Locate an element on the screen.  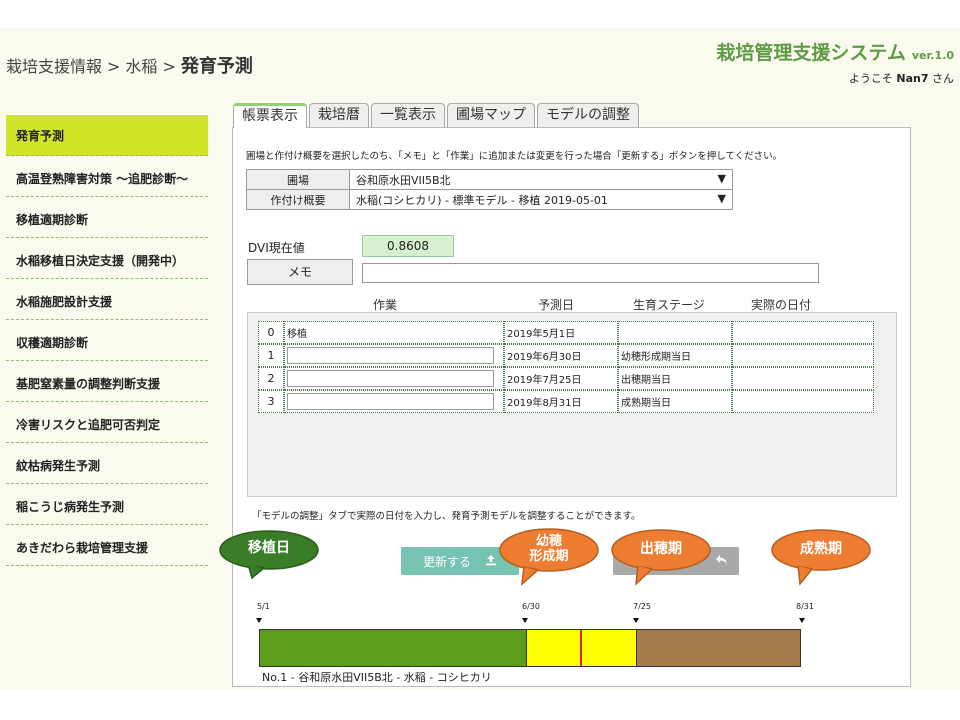
plan-label: 作付け概要 is located at coordinates (298, 199).